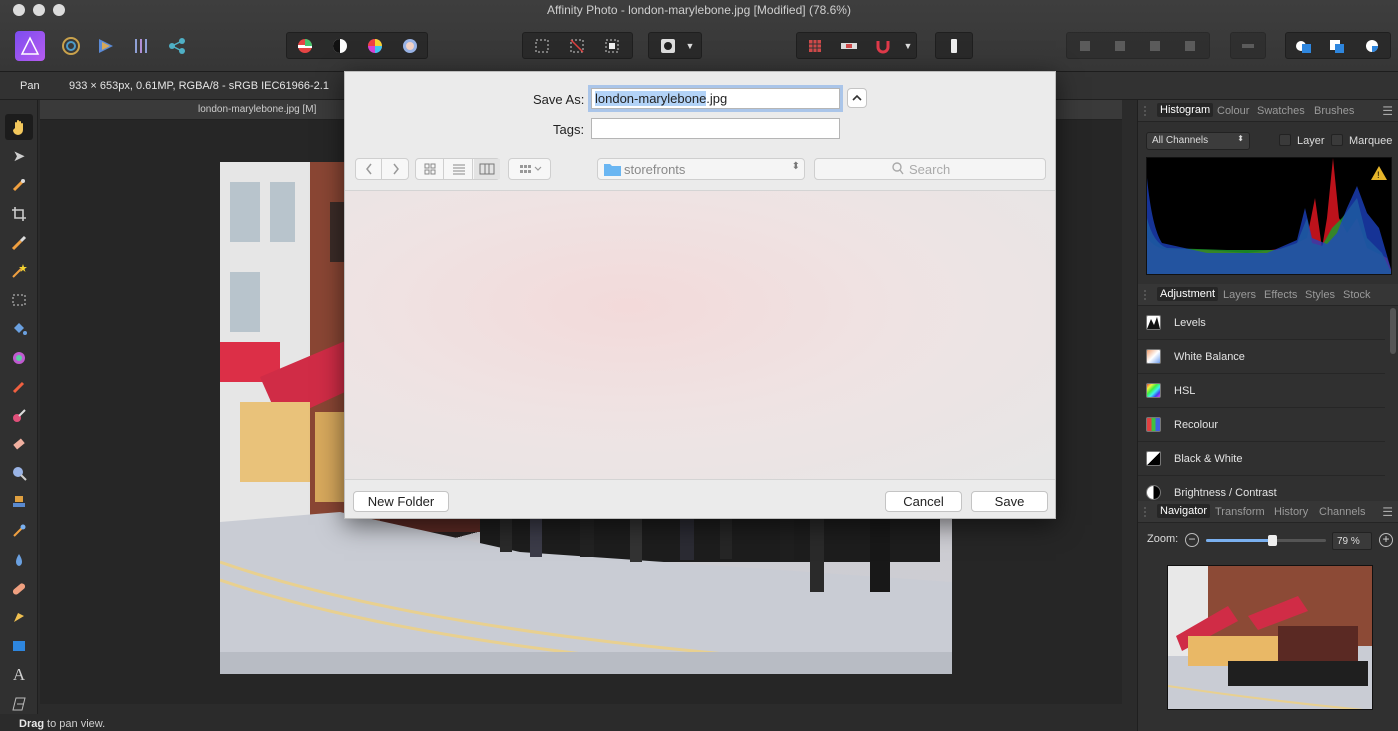 This screenshot has height=731, width=1398. What do you see at coordinates (19, 156) in the screenshot?
I see `move-tool-arrow-icon: ➤` at bounding box center [19, 156].